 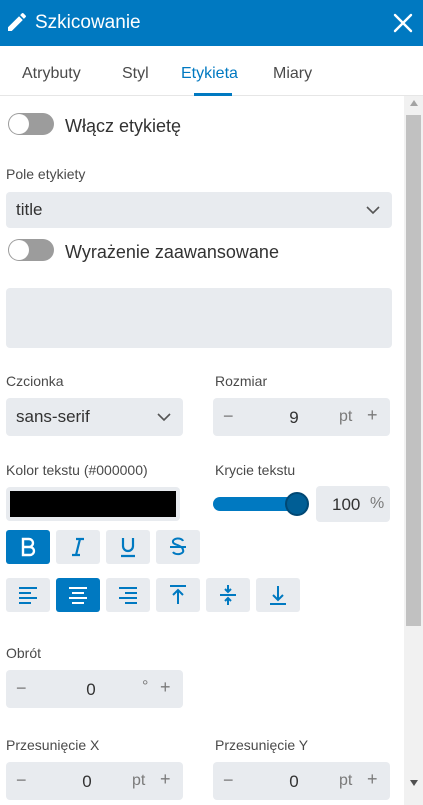 I want to click on offset-y-stepper: − 0 pt +, so click(x=301, y=781).